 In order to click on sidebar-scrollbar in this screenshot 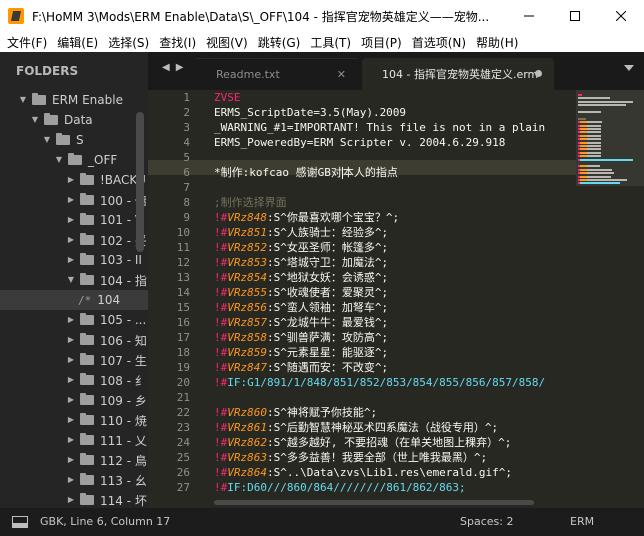, I will do `click(140, 182)`.